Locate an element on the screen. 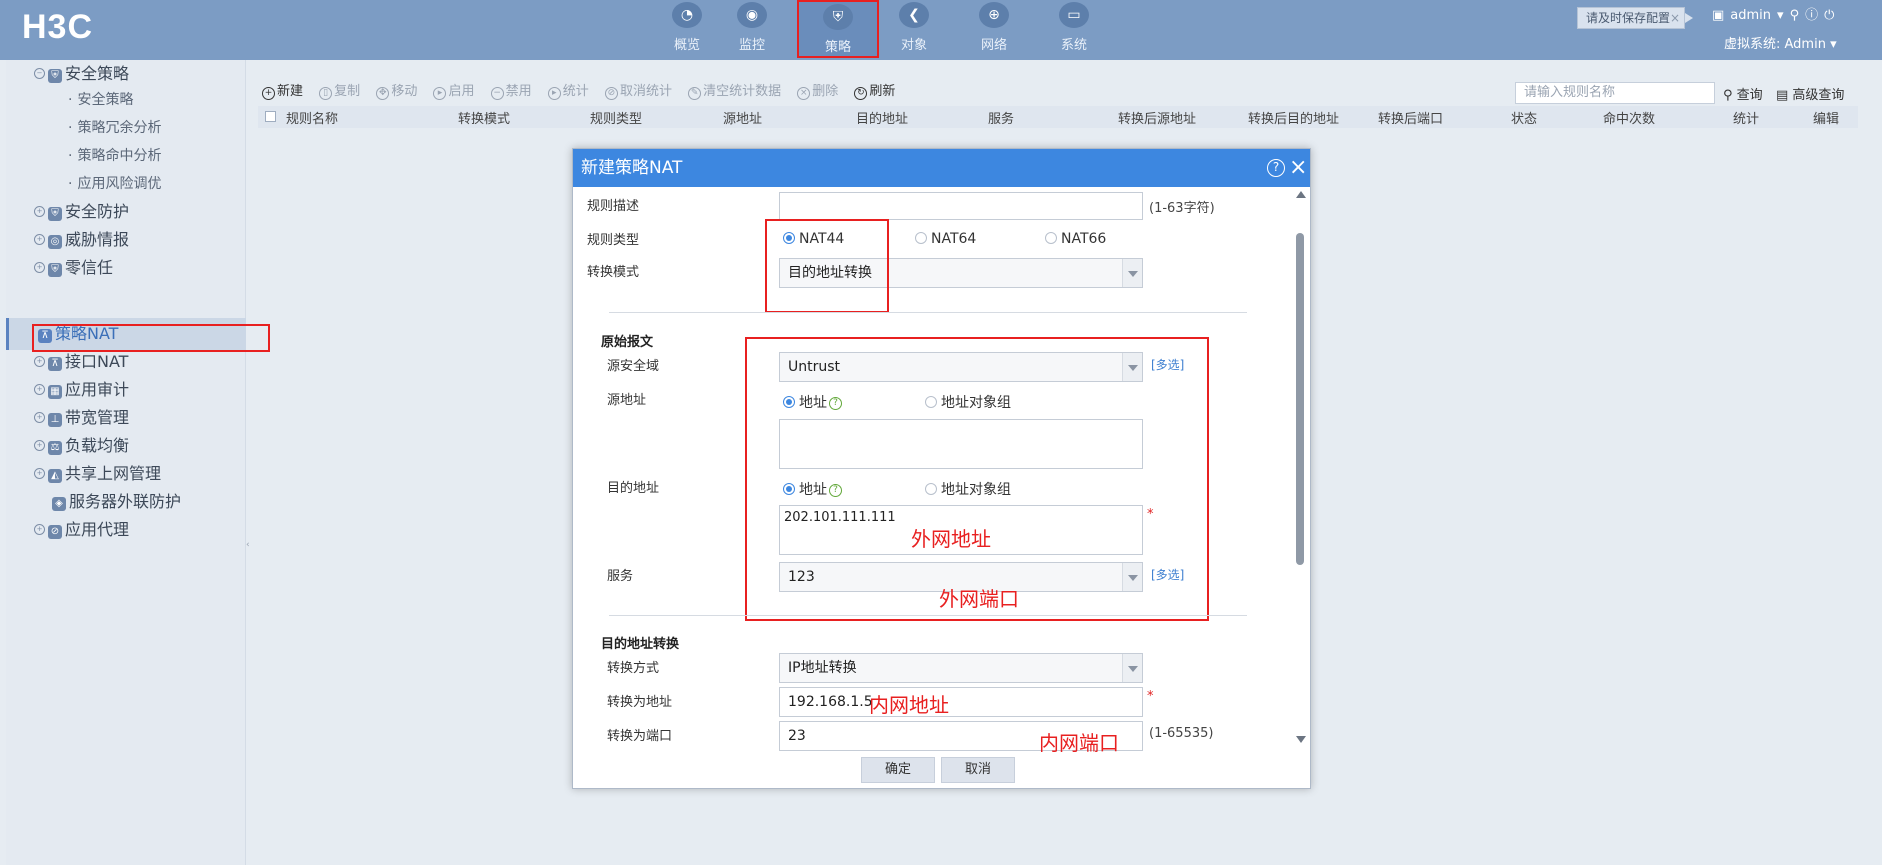 Image resolution: width=1882 pixels, height=865 pixels. required-mark: * is located at coordinates (1150, 696).